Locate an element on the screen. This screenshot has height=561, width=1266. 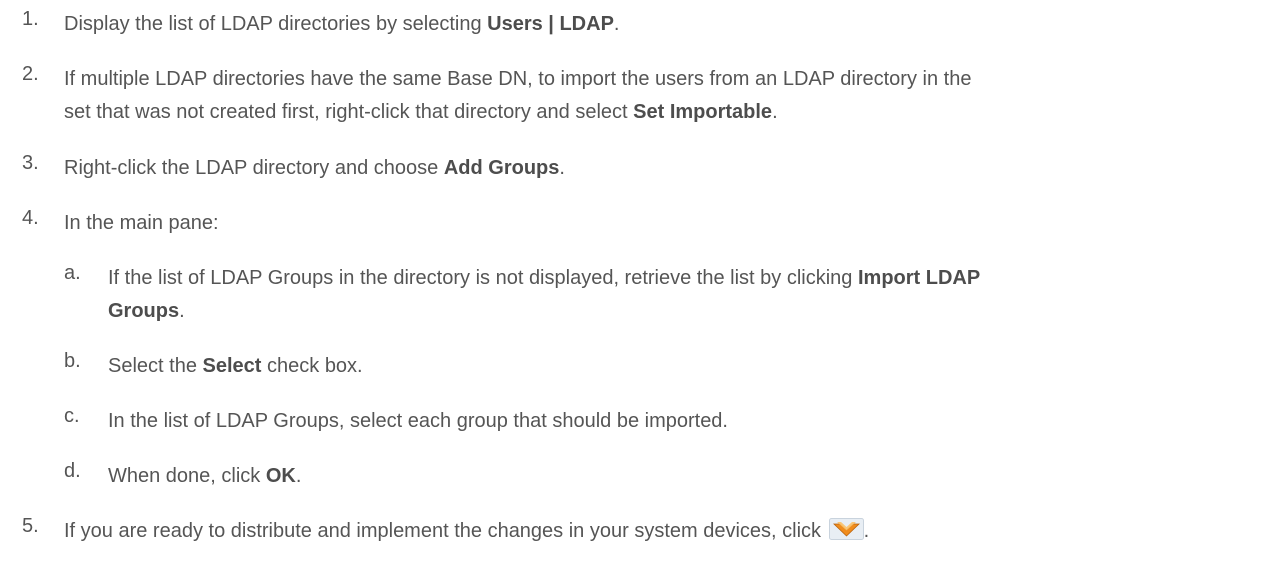
substep-letter: a. is located at coordinates (72, 273).